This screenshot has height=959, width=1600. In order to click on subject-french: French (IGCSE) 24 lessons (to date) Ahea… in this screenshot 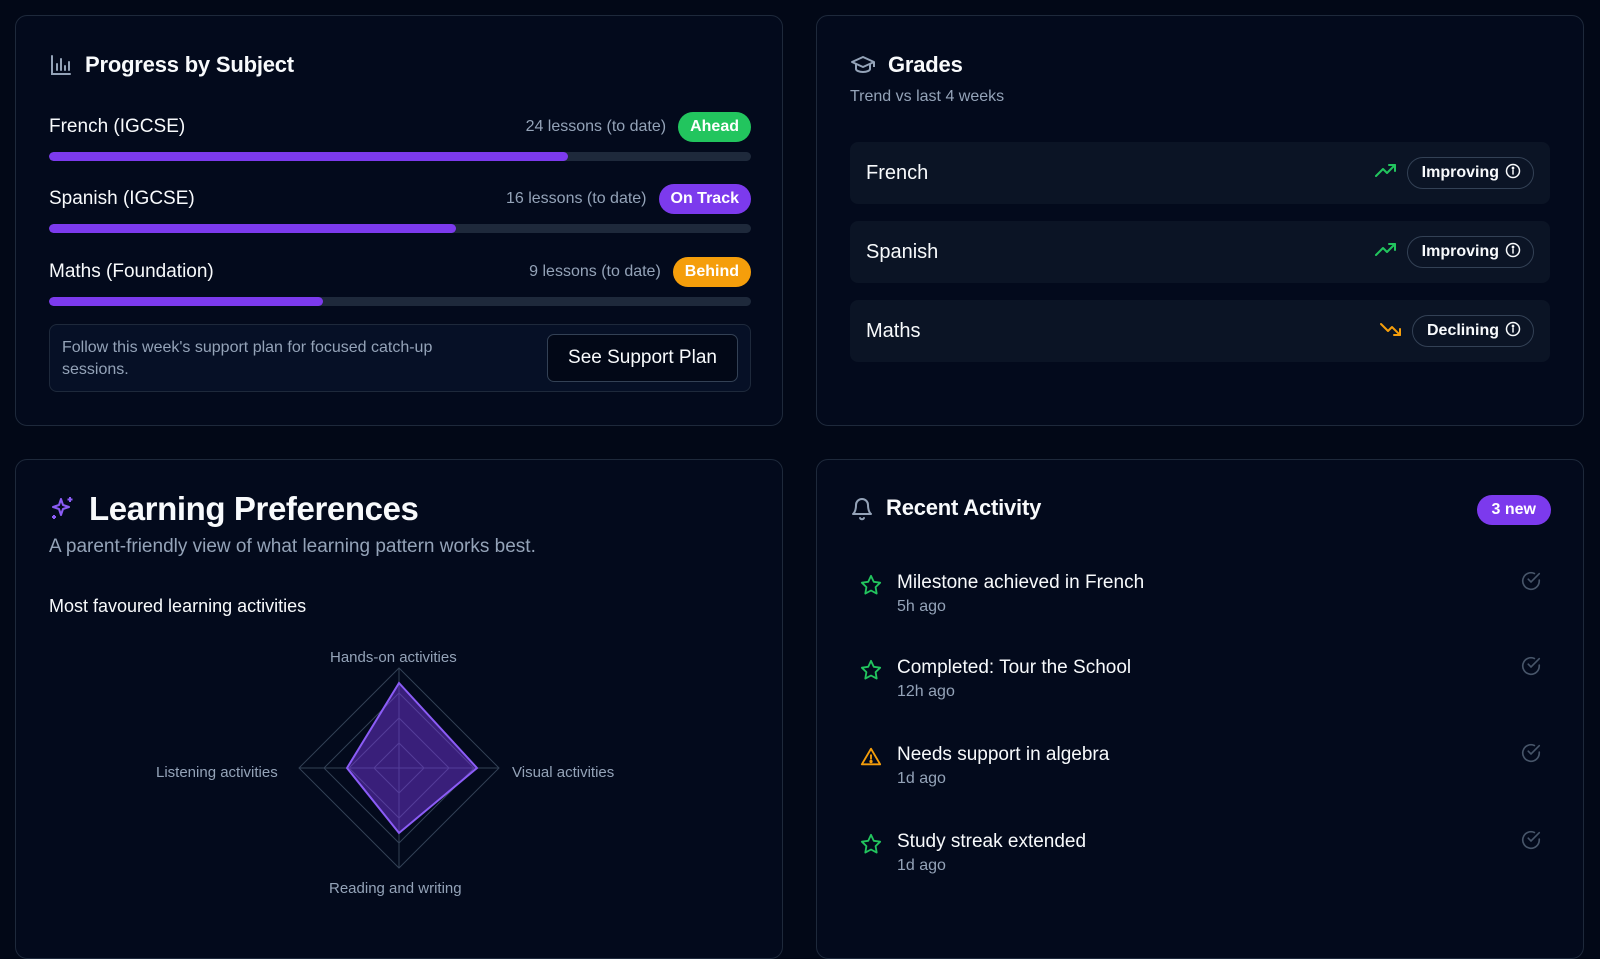, I will do `click(400, 136)`.